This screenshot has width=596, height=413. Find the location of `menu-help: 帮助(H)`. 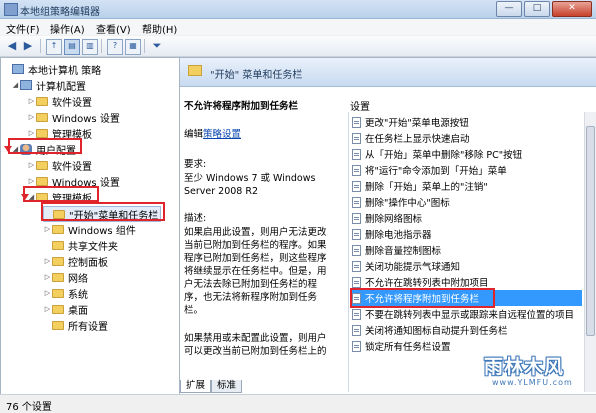

menu-help: 帮助(H) is located at coordinates (159, 28).